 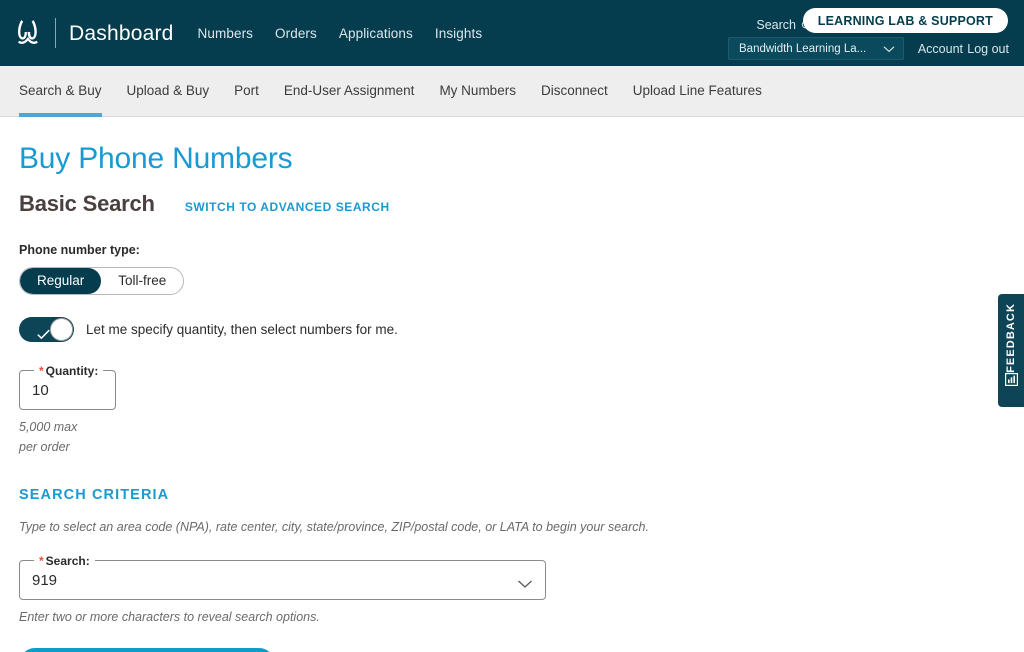 I want to click on nav-item-insights: Insights, so click(x=458, y=34).